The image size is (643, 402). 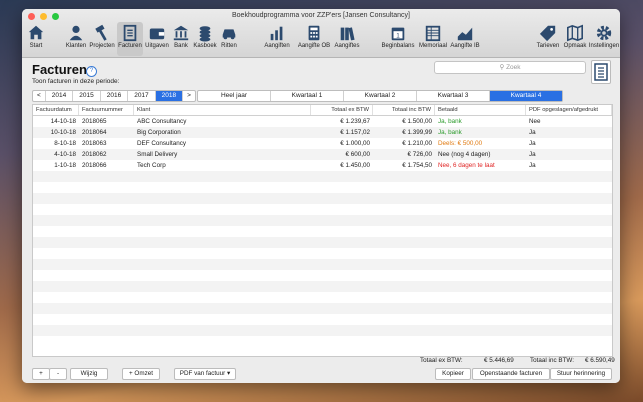 What do you see at coordinates (59, 69) in the screenshot?
I see `page-title: Facturen` at bounding box center [59, 69].